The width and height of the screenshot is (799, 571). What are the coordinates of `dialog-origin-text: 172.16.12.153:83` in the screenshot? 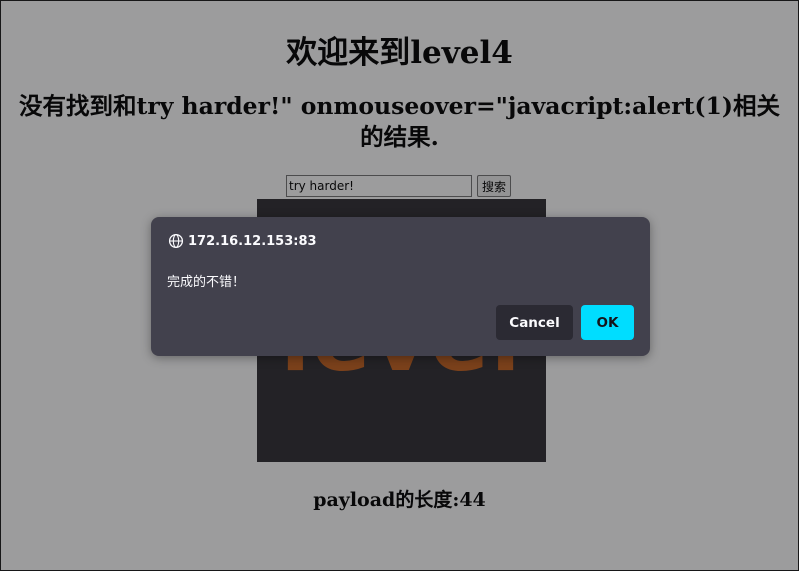 It's located at (252, 241).